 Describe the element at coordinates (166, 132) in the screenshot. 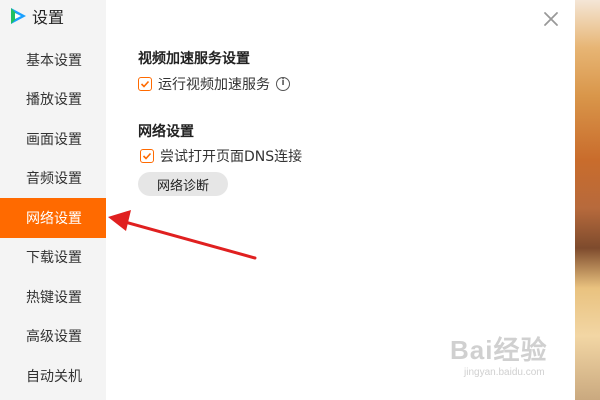

I see `network-heading: 网络设置` at that location.